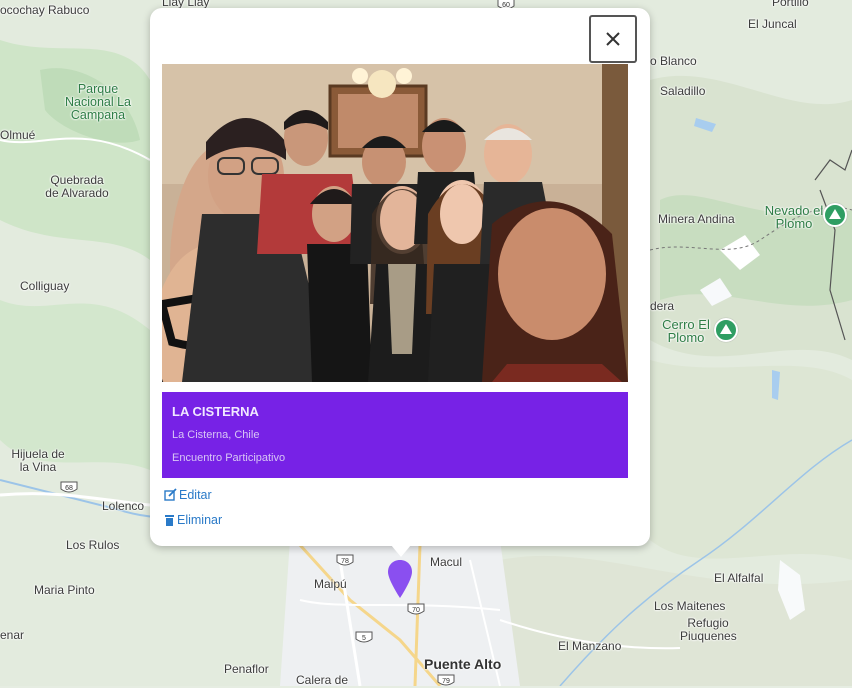  What do you see at coordinates (673, 61) in the screenshot?
I see `map-label: o Blanco` at bounding box center [673, 61].